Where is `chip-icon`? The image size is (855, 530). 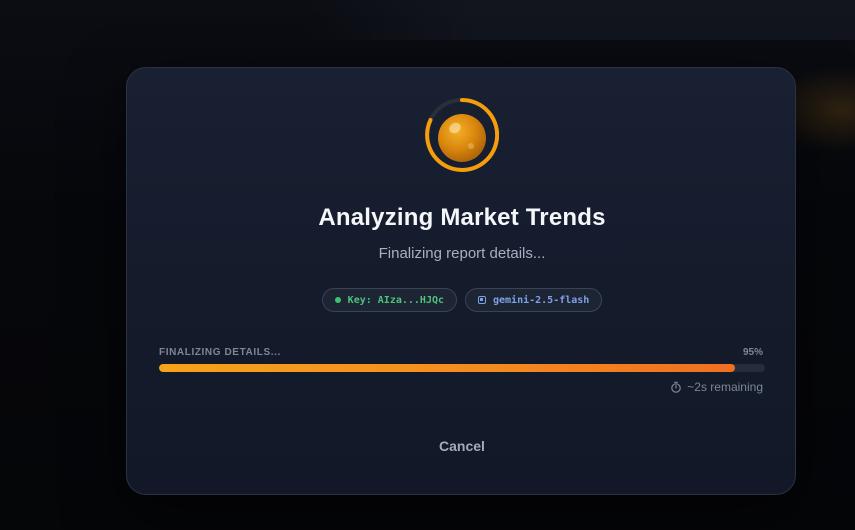
chip-icon is located at coordinates (482, 300).